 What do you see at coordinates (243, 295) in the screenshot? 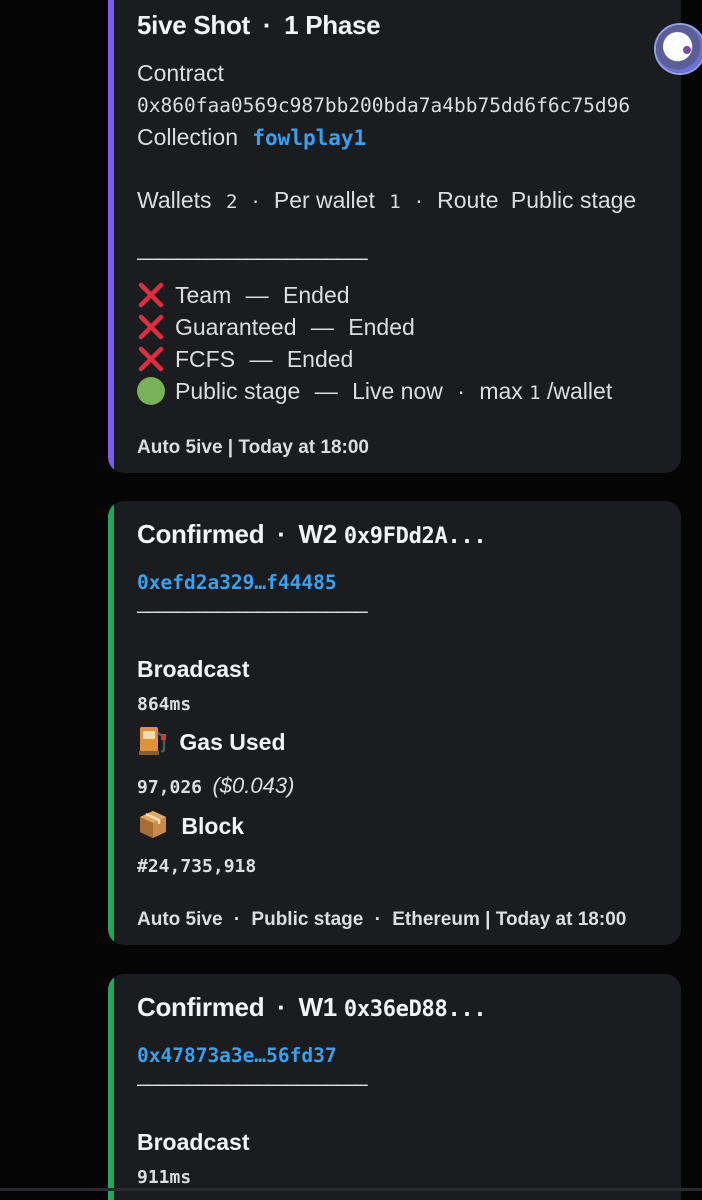
I see `stage-row-team: Team — Ended` at bounding box center [243, 295].